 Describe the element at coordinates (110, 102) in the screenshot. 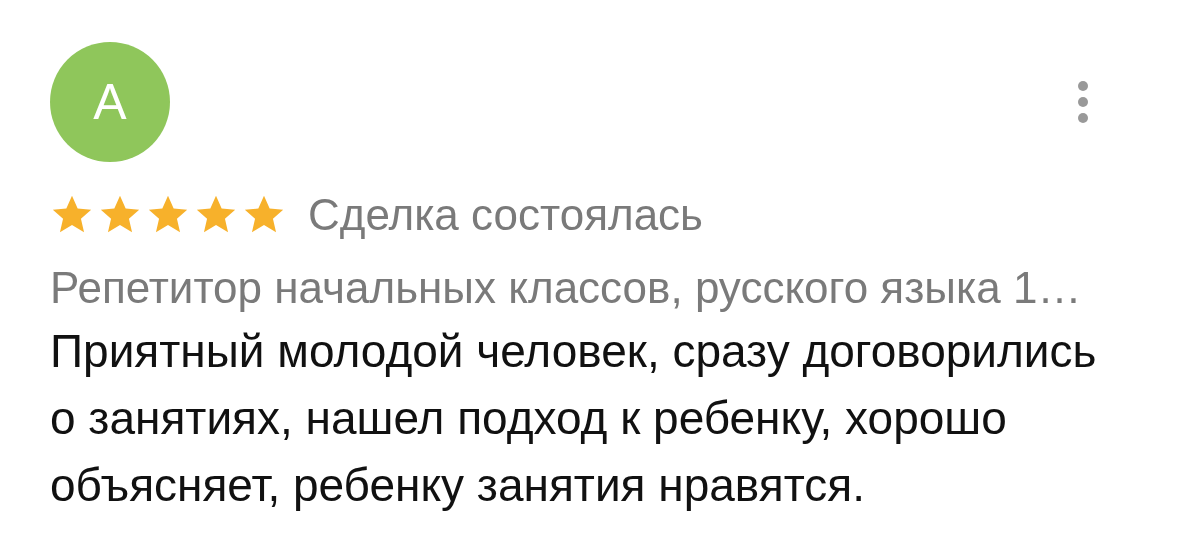

I see `avatar: A` at that location.